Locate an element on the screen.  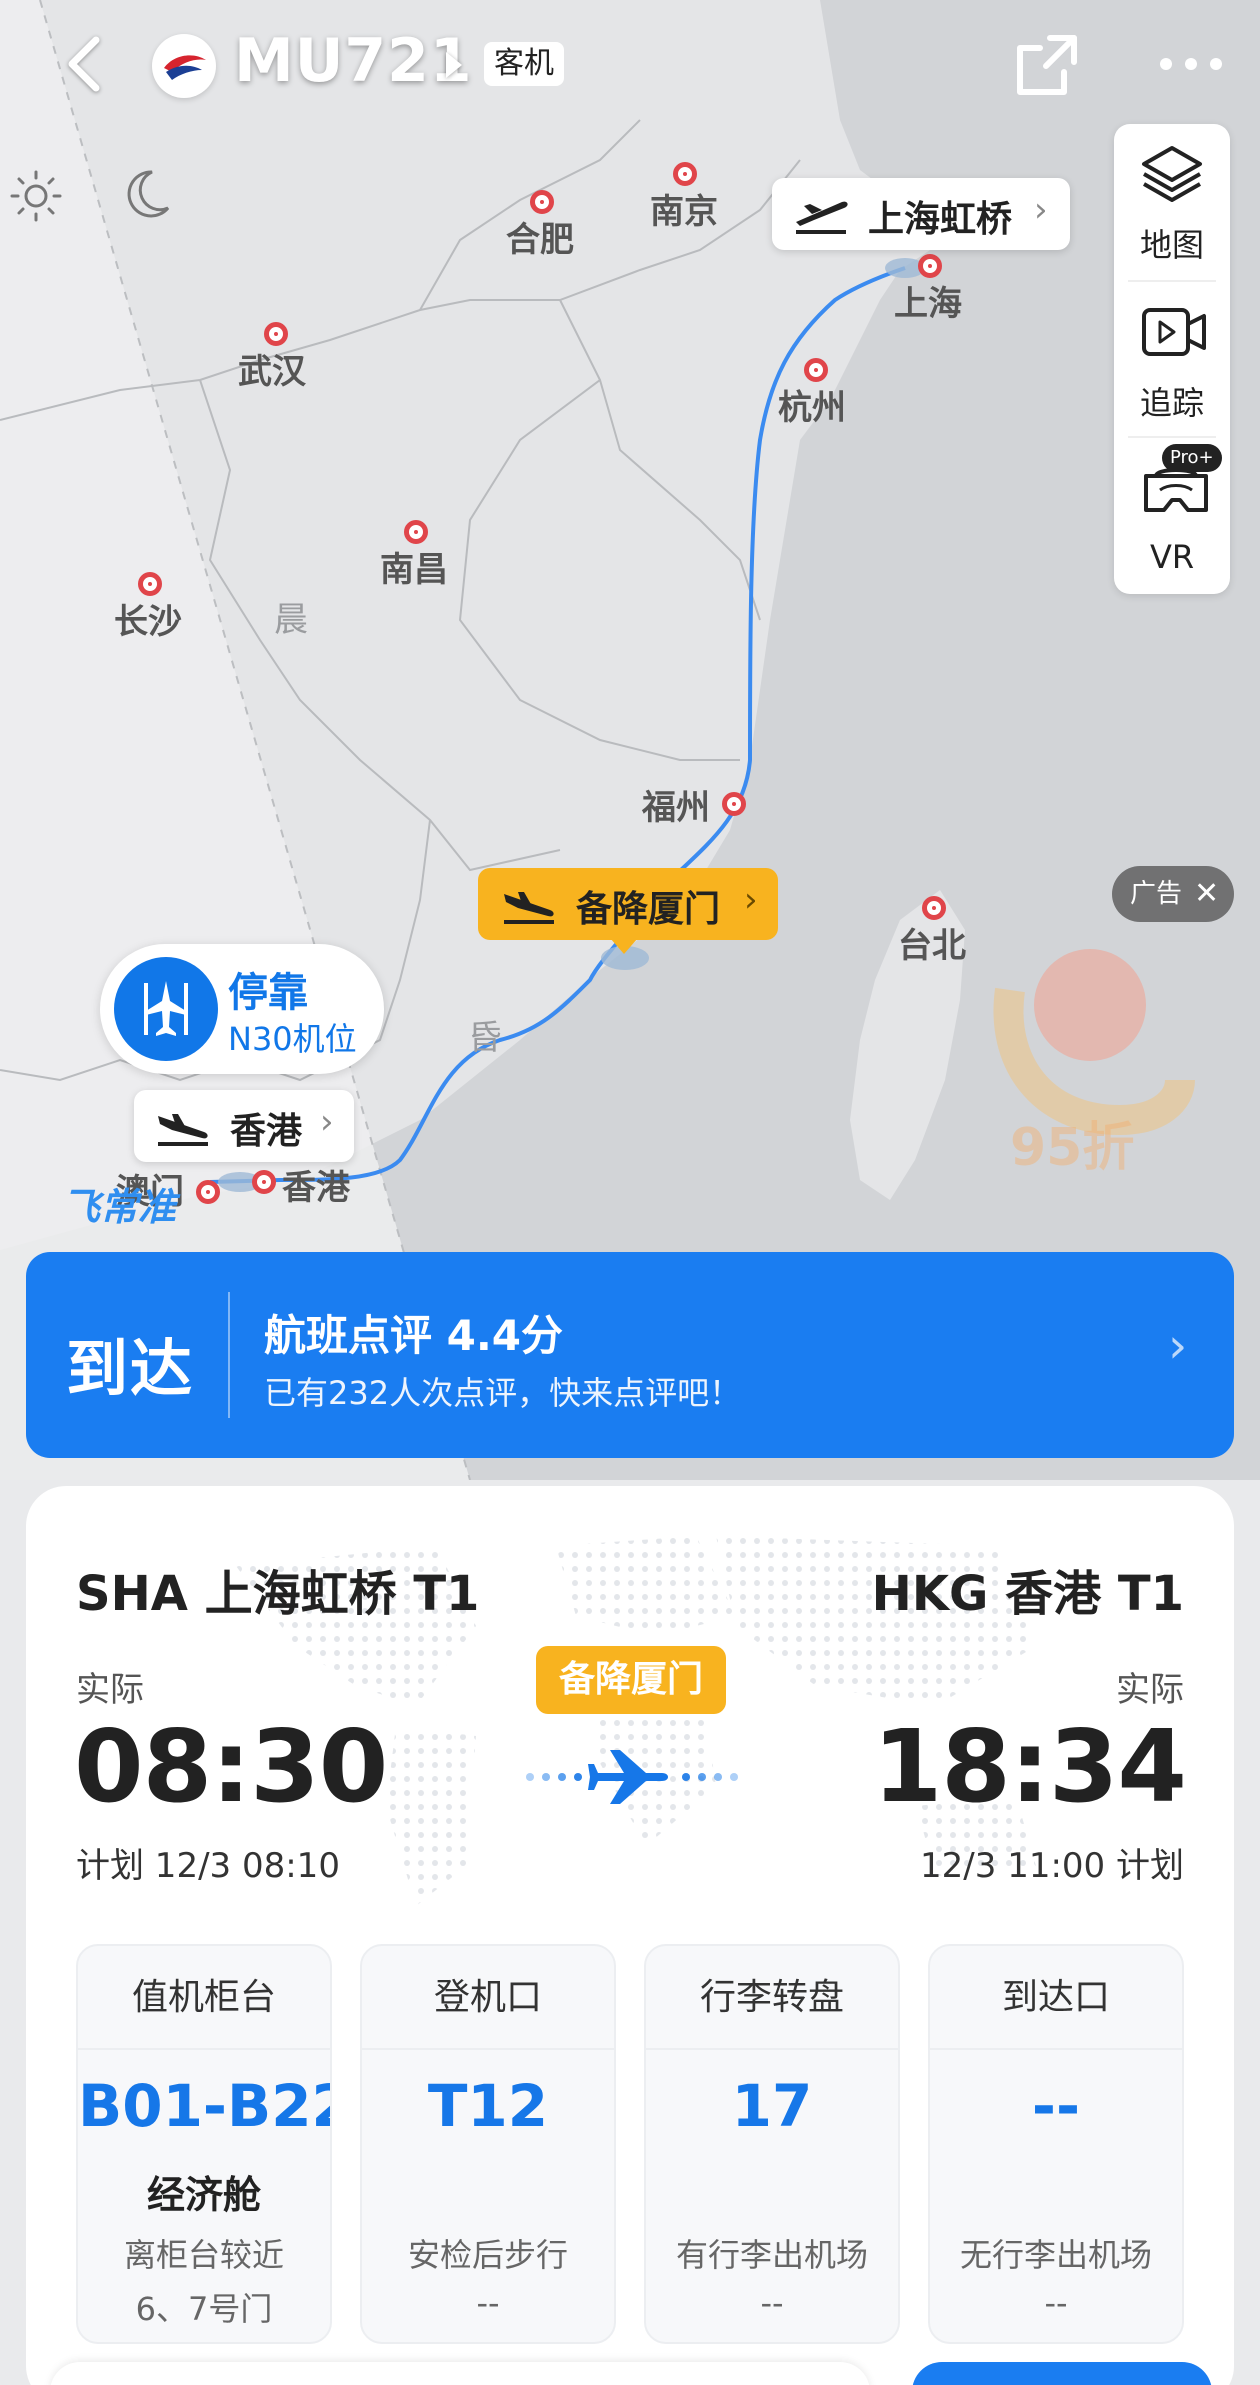
plane-progress-icon is located at coordinates (632, 1777).